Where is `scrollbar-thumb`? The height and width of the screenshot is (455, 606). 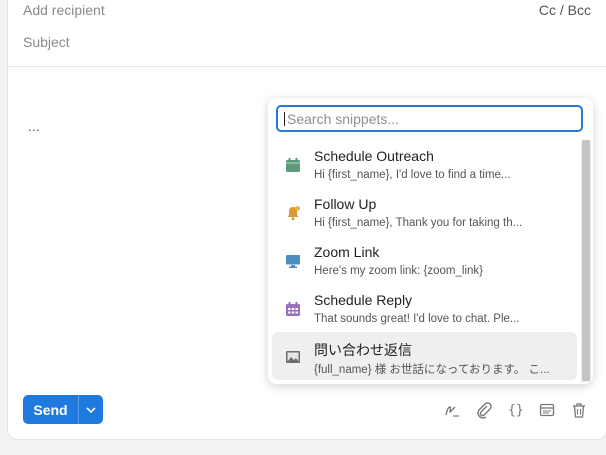
scrollbar-thumb is located at coordinates (586, 260).